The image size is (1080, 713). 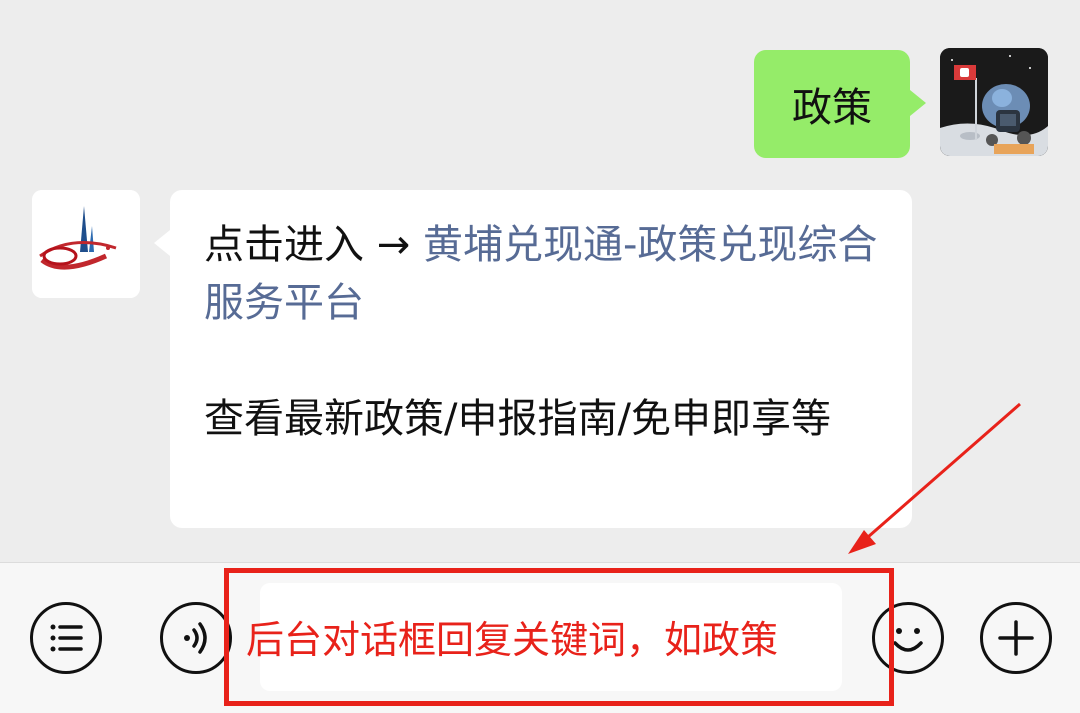 I want to click on plus-icon, so click(x=1016, y=638).